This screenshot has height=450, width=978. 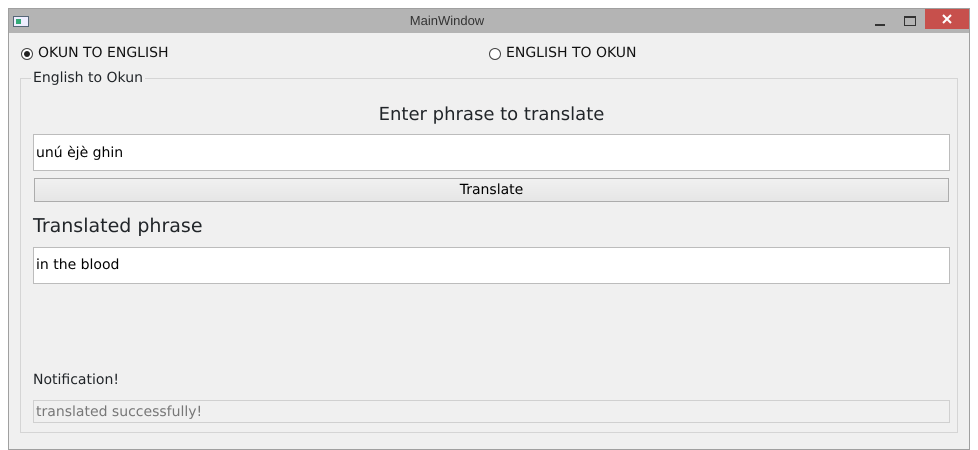 I want to click on result-label: Translated phrase, so click(x=118, y=226).